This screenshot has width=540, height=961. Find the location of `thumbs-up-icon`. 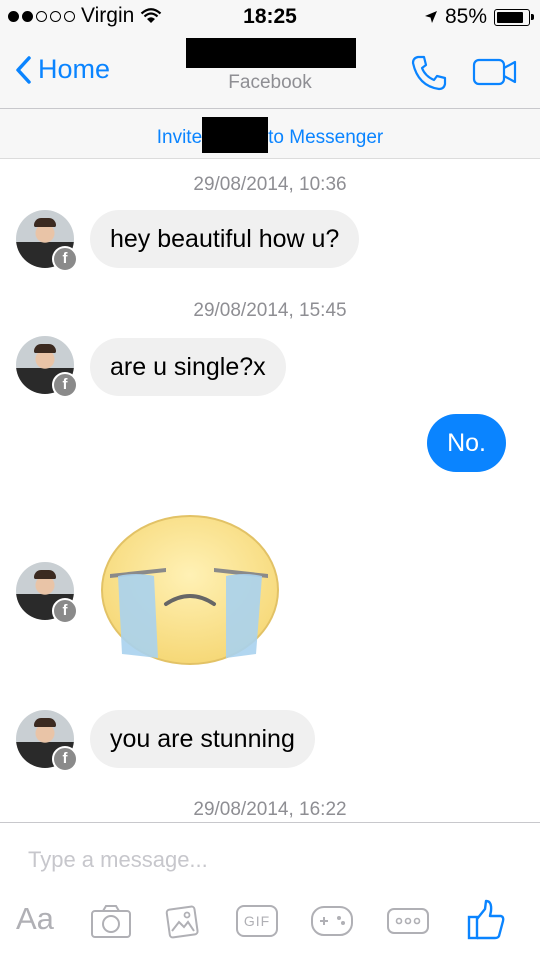

thumbs-up-icon is located at coordinates (486, 919).